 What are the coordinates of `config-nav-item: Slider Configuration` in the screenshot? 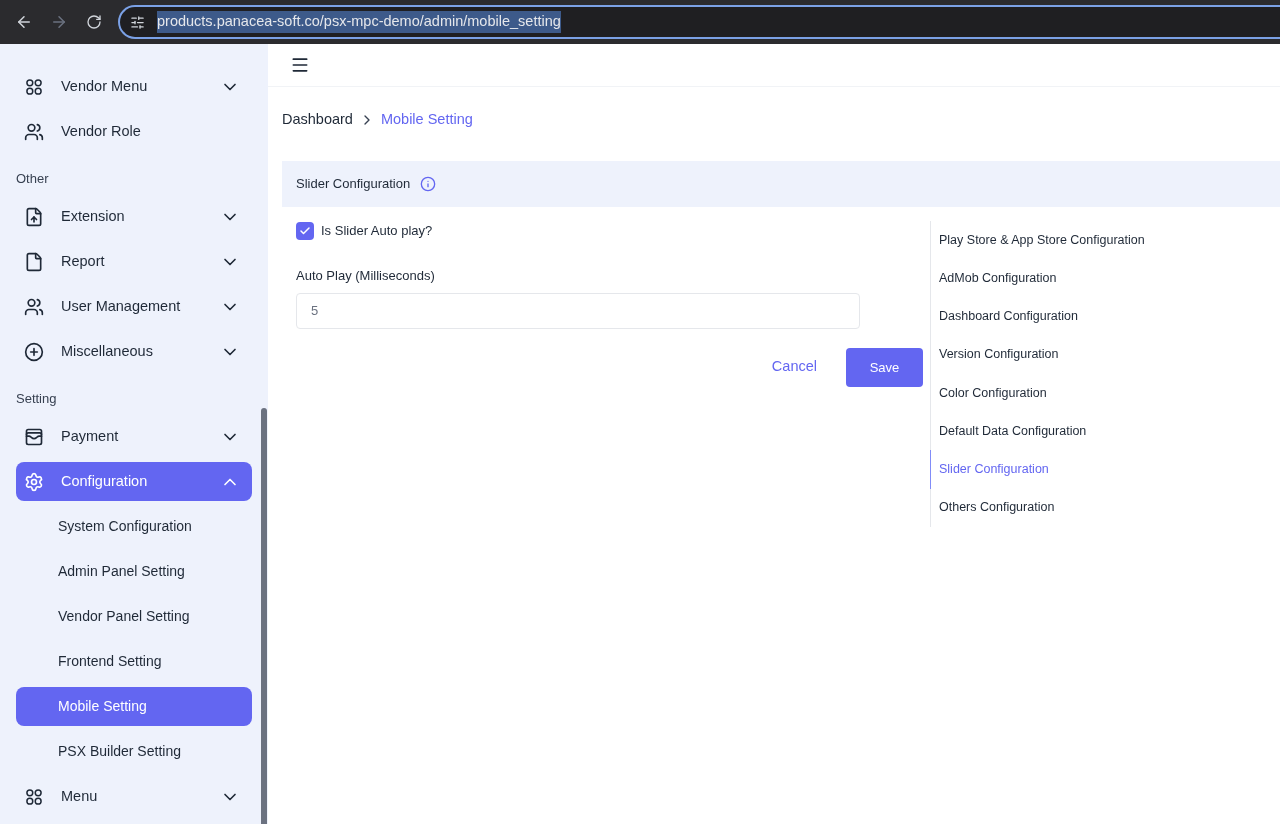 It's located at (1037, 469).